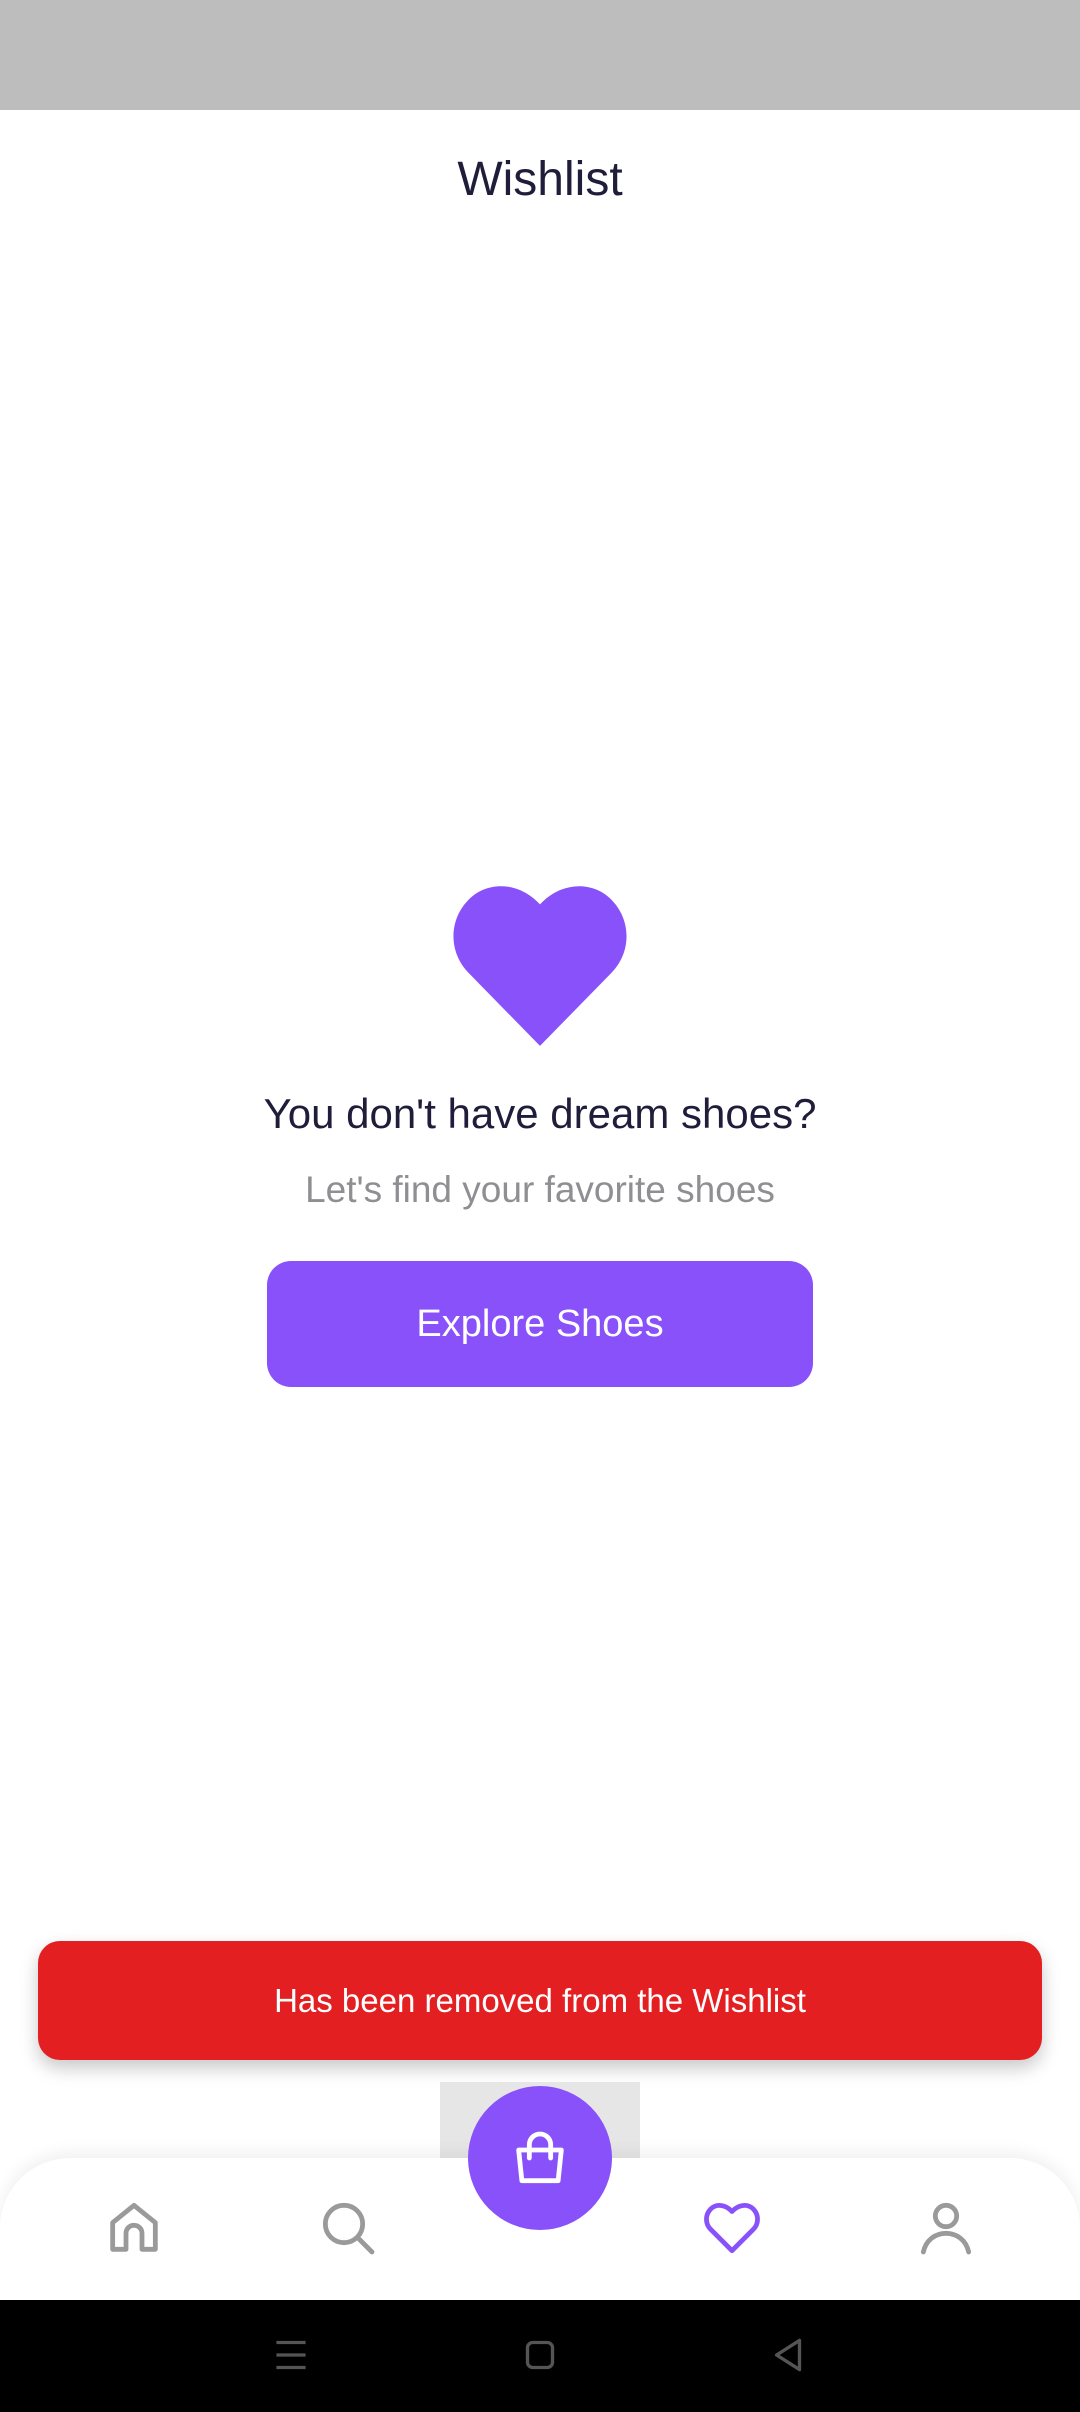 The width and height of the screenshot is (1080, 2412). I want to click on nav-wishlist, so click(732, 2228).